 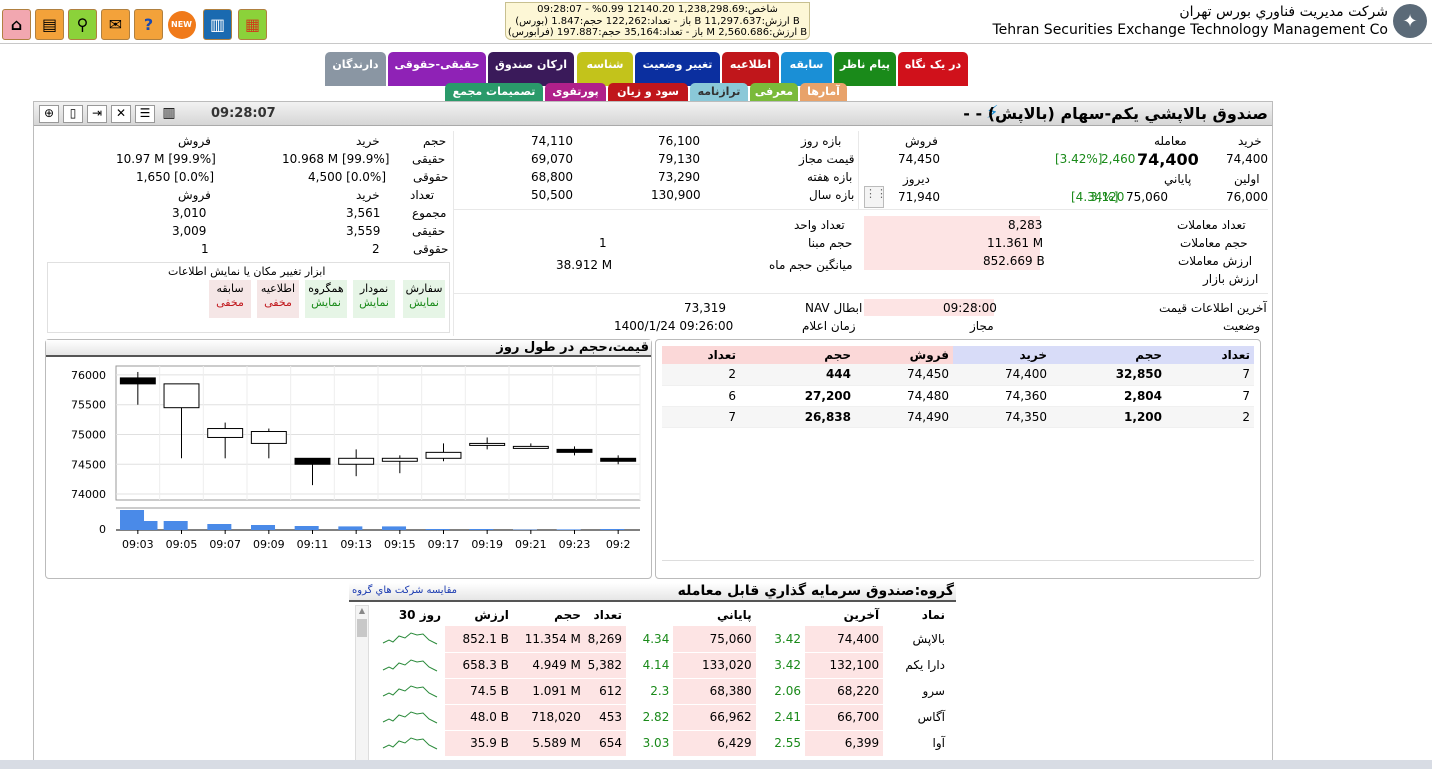 I want to click on ob-cell: 74,480, so click(x=904, y=396).